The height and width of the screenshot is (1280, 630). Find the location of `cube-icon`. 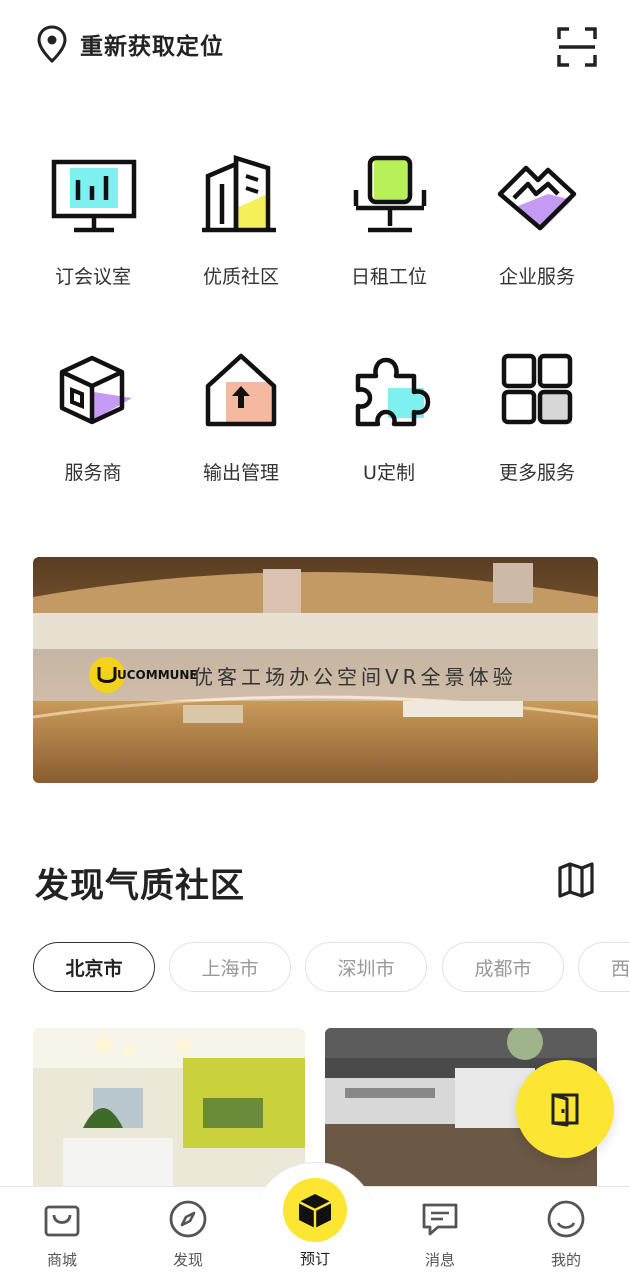

cube-icon is located at coordinates (315, 1211).